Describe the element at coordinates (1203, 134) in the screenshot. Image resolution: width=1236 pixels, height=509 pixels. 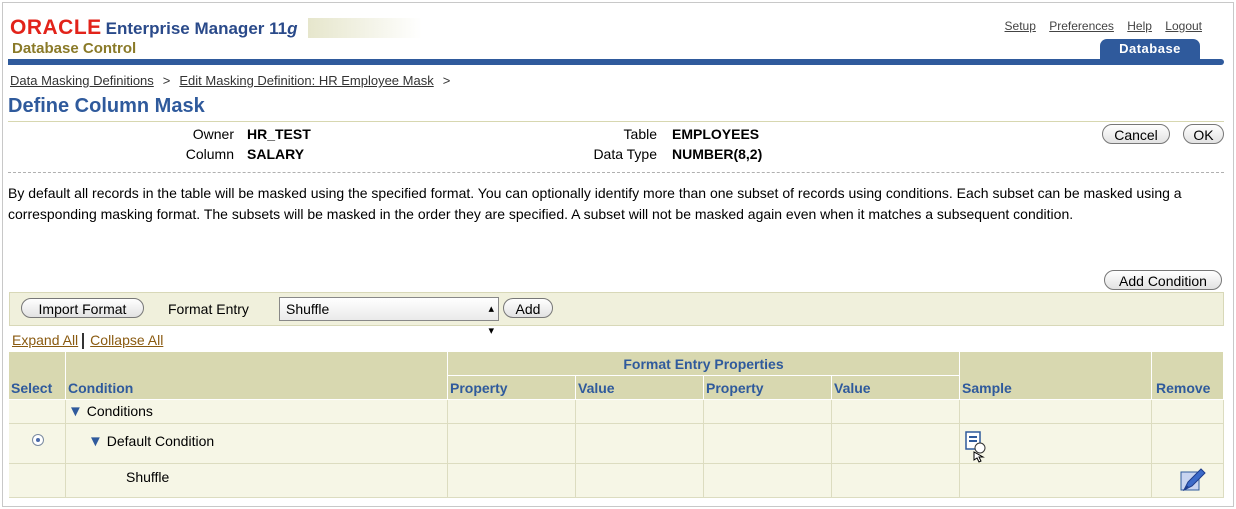
I see `ok-button: OK` at that location.